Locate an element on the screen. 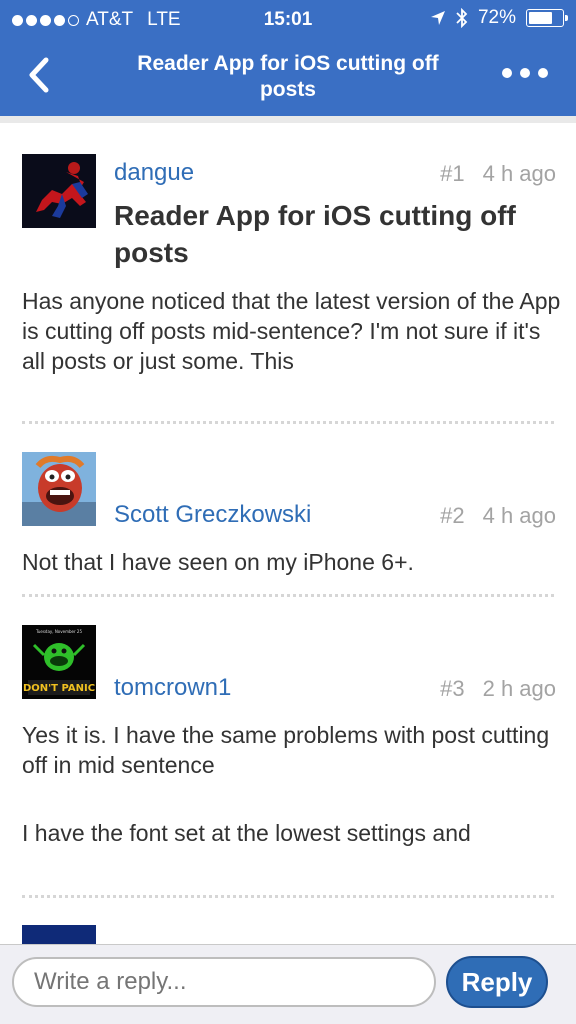  avatar-caption: DON'T PANIC is located at coordinates (59, 688).